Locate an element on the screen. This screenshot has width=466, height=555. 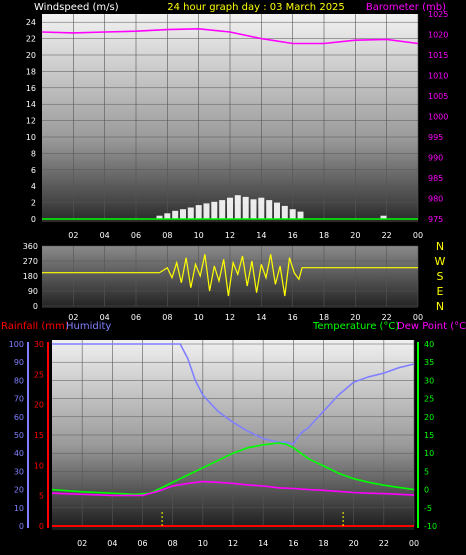
tick-label: 12 is located at coordinates (31, 121).